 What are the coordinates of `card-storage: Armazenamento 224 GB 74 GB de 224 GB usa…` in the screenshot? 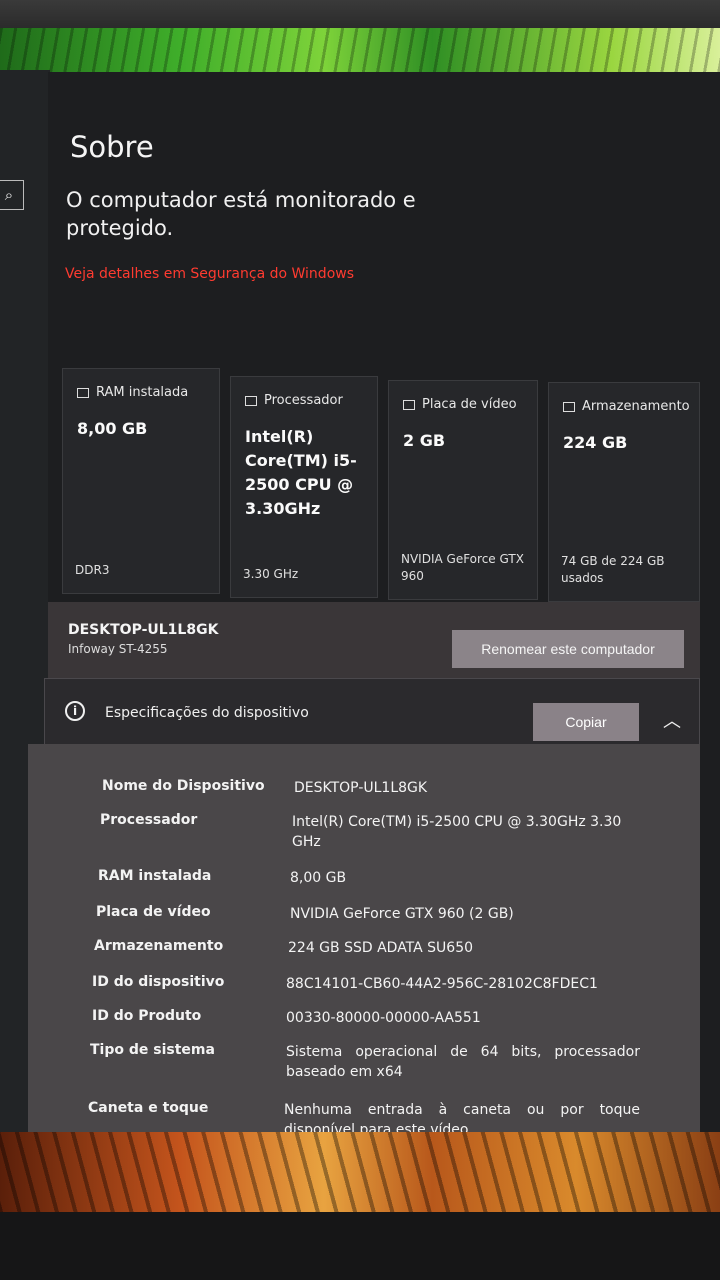 It's located at (624, 492).